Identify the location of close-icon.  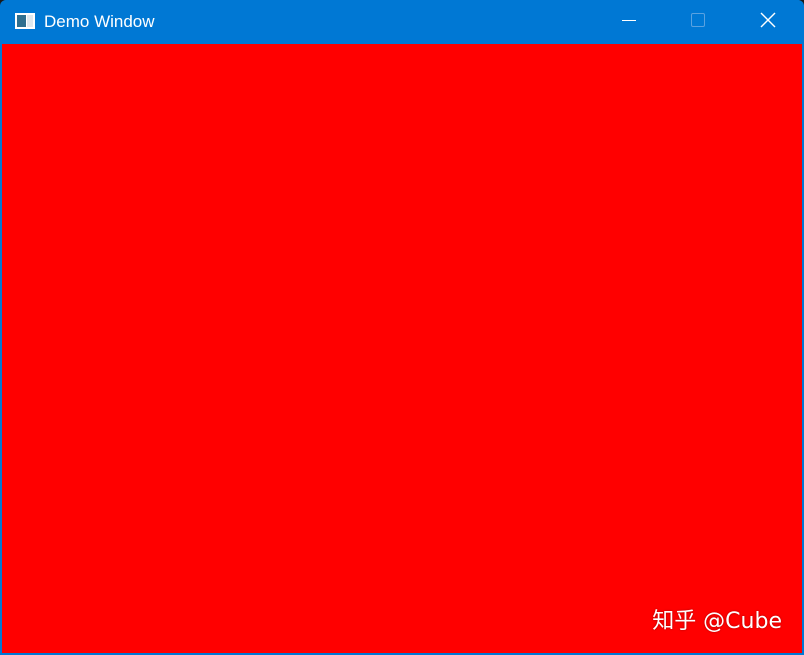
(768, 22).